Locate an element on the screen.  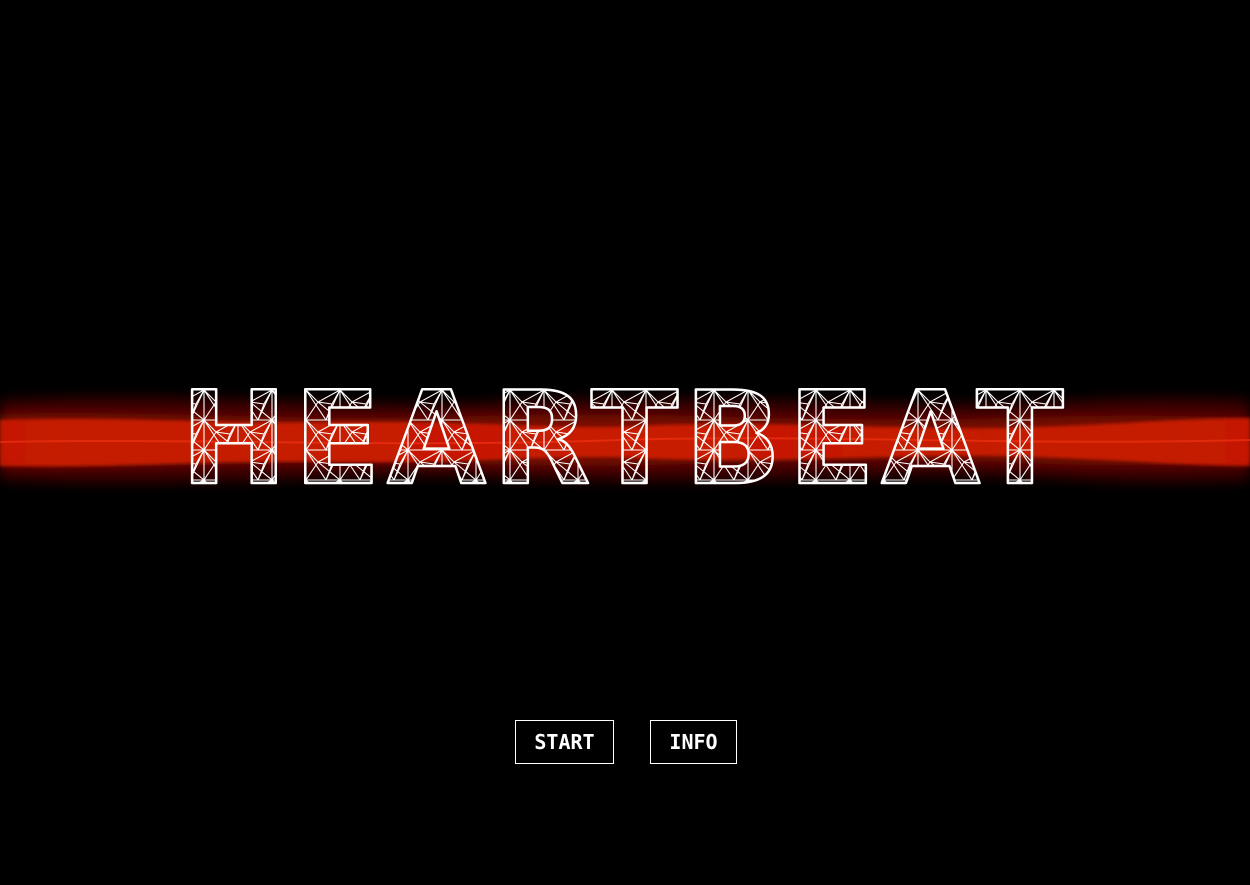
title-mesh-svg: HEARTBEAT HEARTBEAT is located at coordinates (624, 437).